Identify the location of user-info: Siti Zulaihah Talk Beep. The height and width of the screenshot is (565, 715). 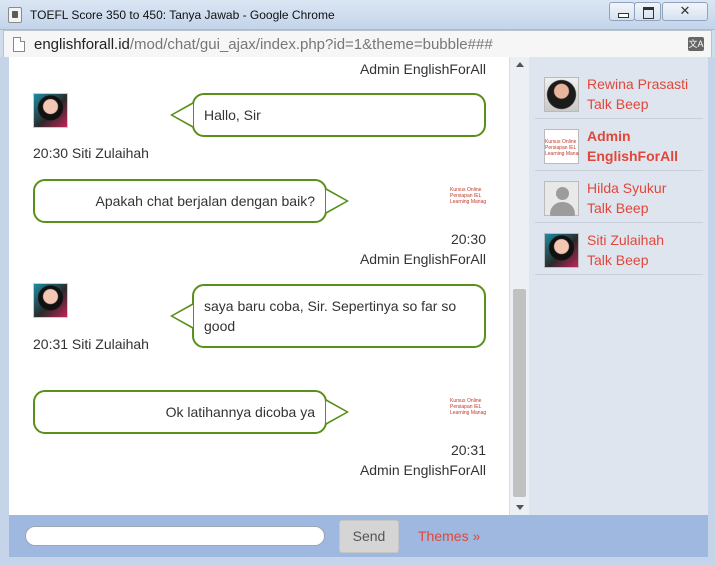
(625, 250).